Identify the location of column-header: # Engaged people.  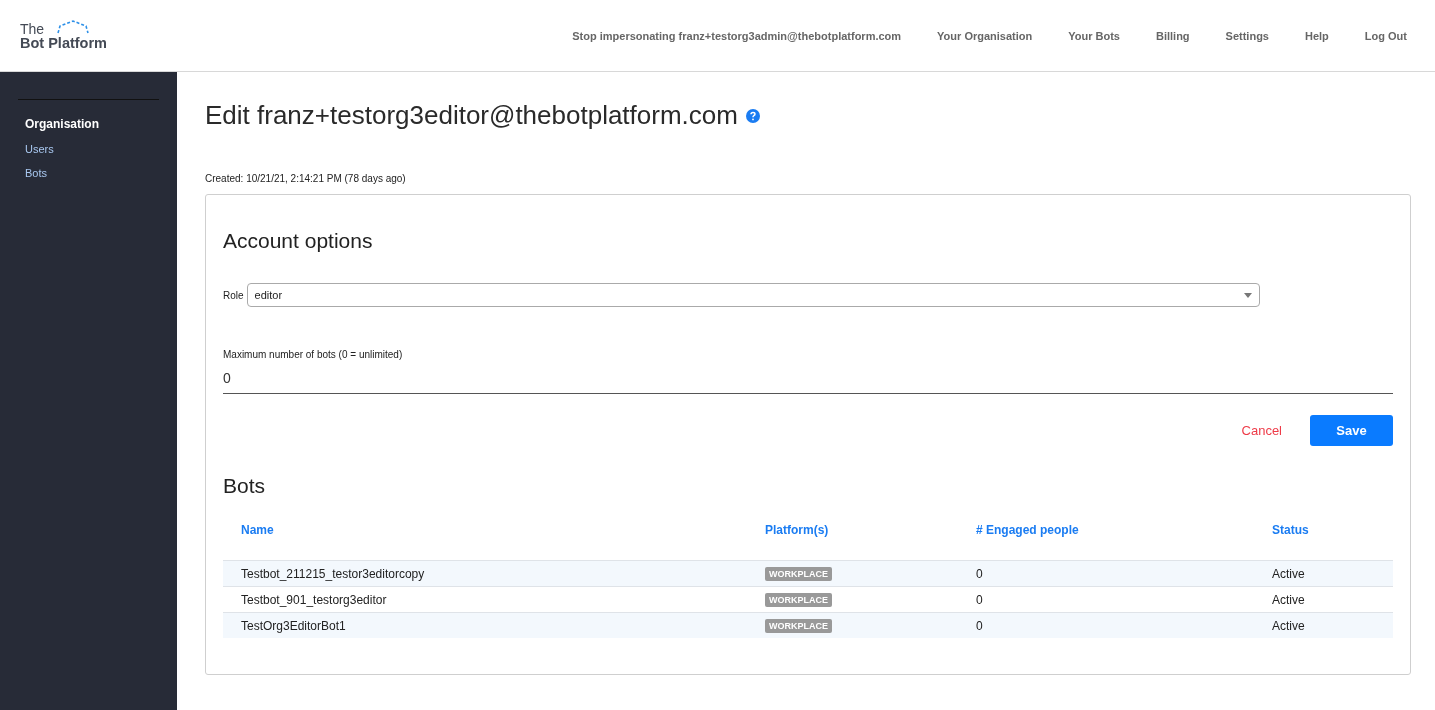
(1106, 542).